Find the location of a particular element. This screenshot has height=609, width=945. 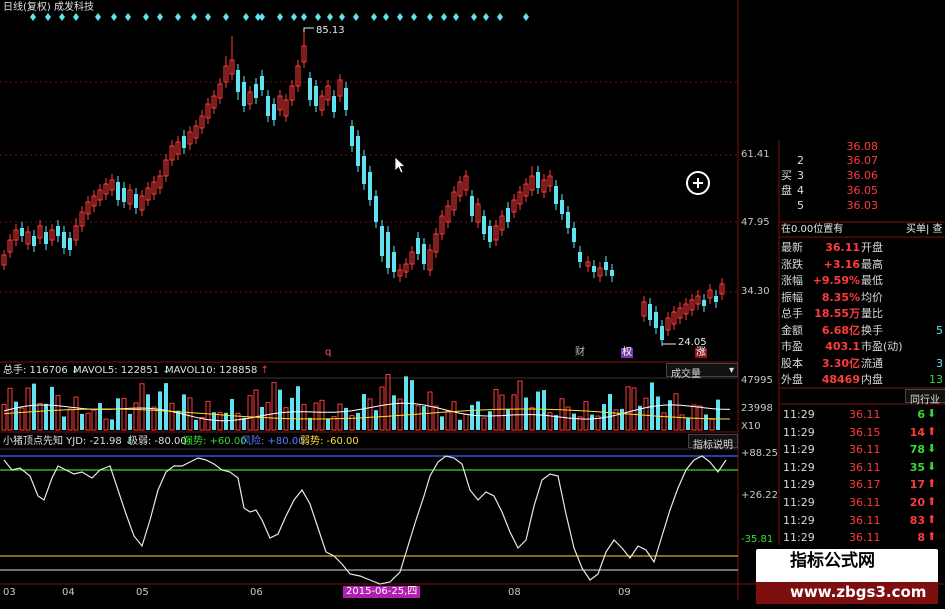

arrow-down-icon: ⬇ is located at coordinates (932, 466).